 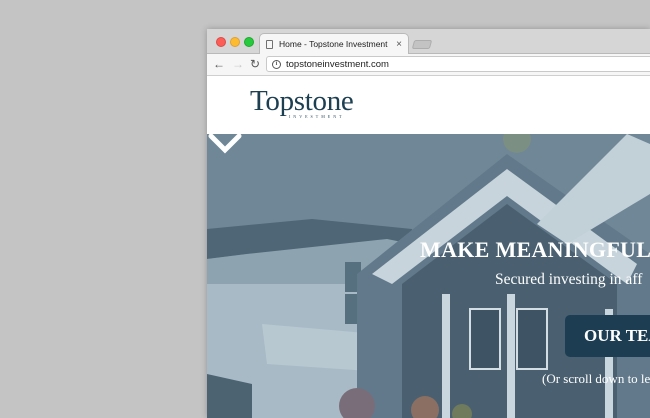 What do you see at coordinates (225, 144) in the screenshot?
I see `scroll-down-chevron-icon` at bounding box center [225, 144].